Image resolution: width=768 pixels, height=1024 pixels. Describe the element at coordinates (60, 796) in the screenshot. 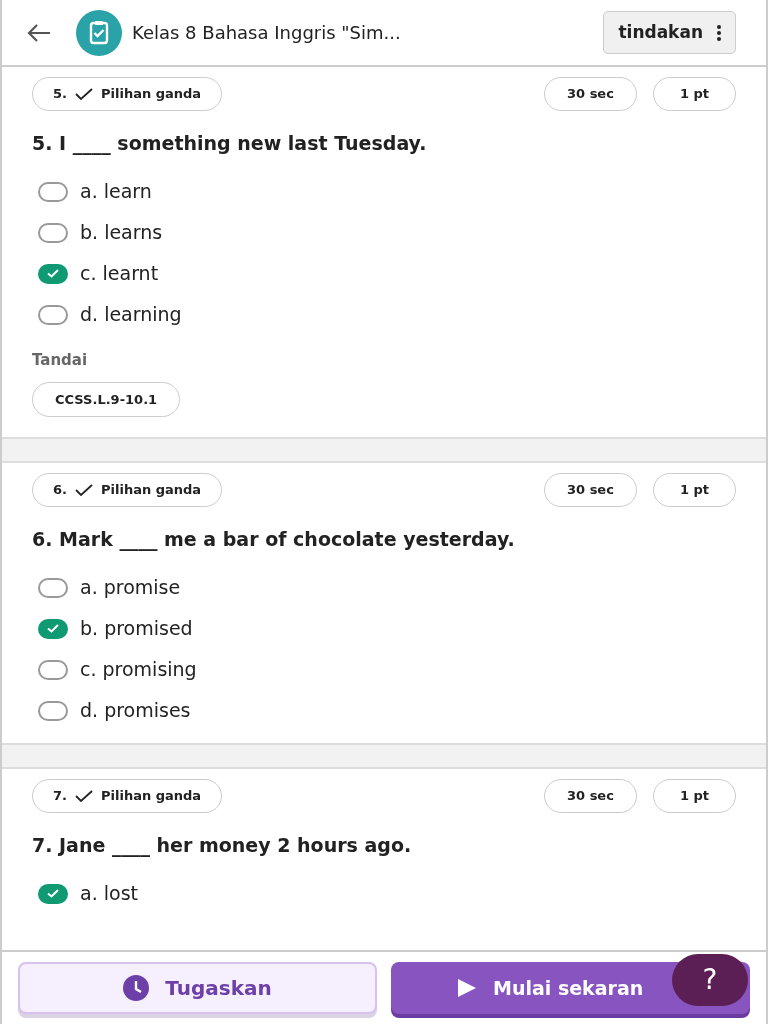

I see `question-number: 7.` at that location.